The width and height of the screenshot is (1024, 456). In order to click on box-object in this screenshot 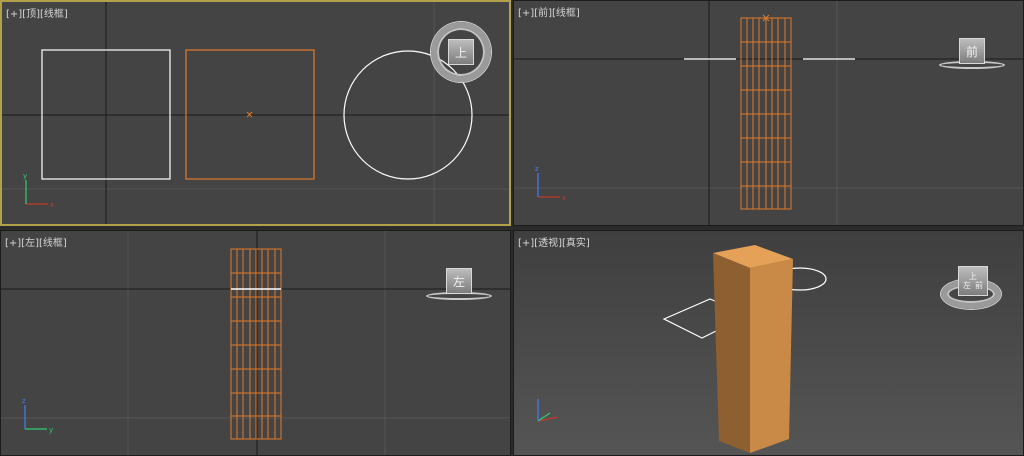, I will do `click(753, 349)`.